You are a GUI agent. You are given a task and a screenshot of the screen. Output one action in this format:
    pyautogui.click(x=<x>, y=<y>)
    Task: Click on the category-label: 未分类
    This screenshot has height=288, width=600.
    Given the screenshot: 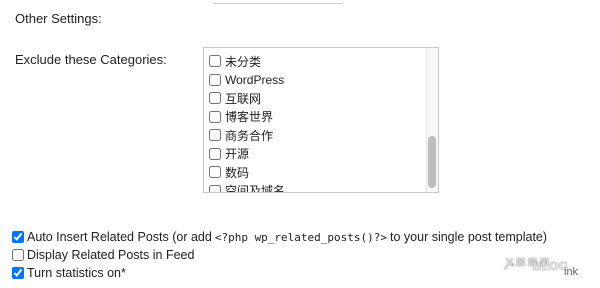 What is the action you would take?
    pyautogui.click(x=243, y=61)
    